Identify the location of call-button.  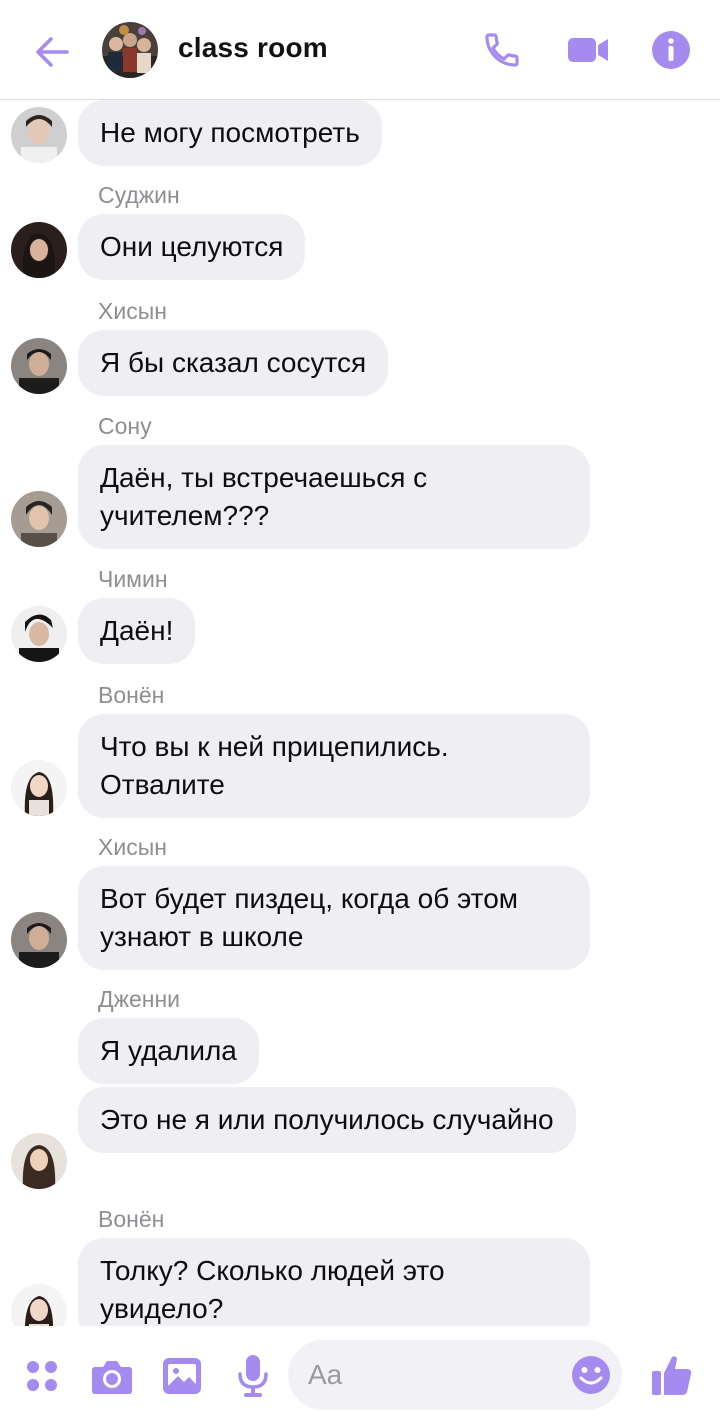
(502, 50).